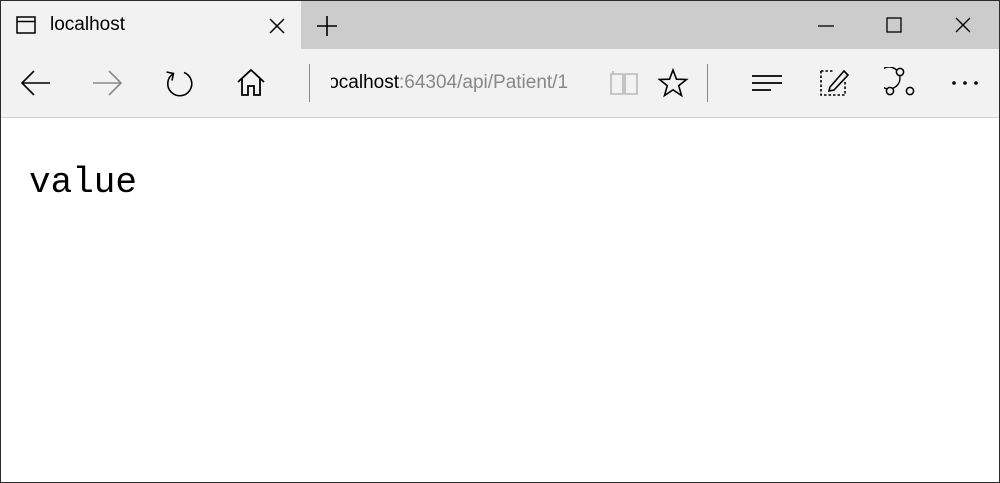 The height and width of the screenshot is (483, 1000). What do you see at coordinates (26, 25) in the screenshot?
I see `page-icon` at bounding box center [26, 25].